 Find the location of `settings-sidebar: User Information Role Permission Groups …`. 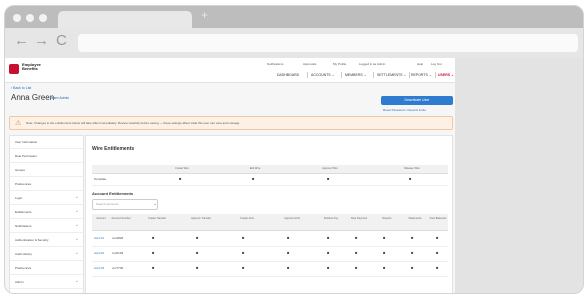

settings-sidebar: User Information Role Permission Groups … is located at coordinates (46, 214).